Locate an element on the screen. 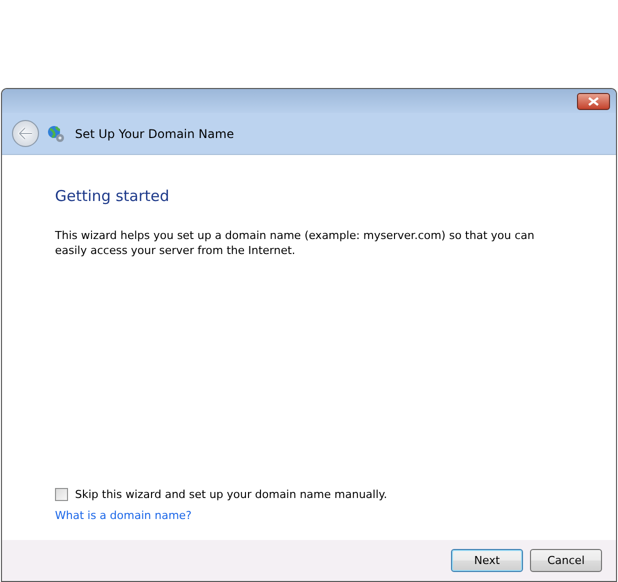 Image resolution: width=618 pixels, height=582 pixels. close-button is located at coordinates (593, 101).